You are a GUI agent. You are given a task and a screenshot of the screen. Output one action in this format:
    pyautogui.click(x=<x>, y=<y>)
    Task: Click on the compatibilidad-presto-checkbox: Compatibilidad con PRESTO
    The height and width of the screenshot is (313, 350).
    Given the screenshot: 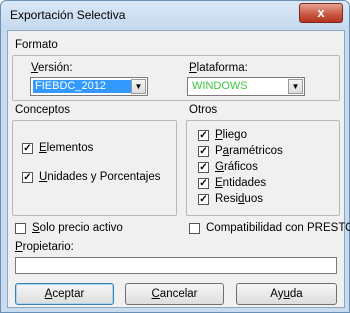 What is the action you would take?
    pyautogui.click(x=269, y=228)
    